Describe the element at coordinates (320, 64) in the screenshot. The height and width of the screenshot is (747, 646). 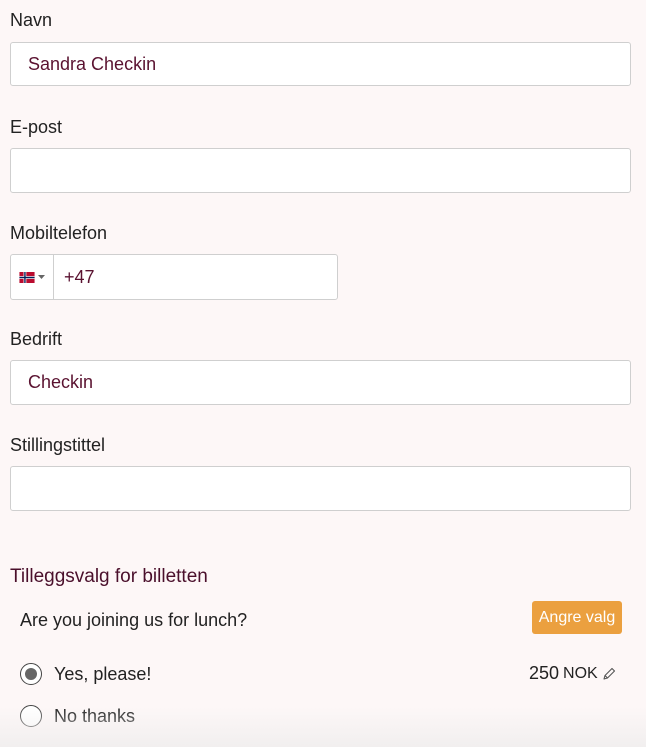
I see `name-input: Sandra Checkin` at that location.